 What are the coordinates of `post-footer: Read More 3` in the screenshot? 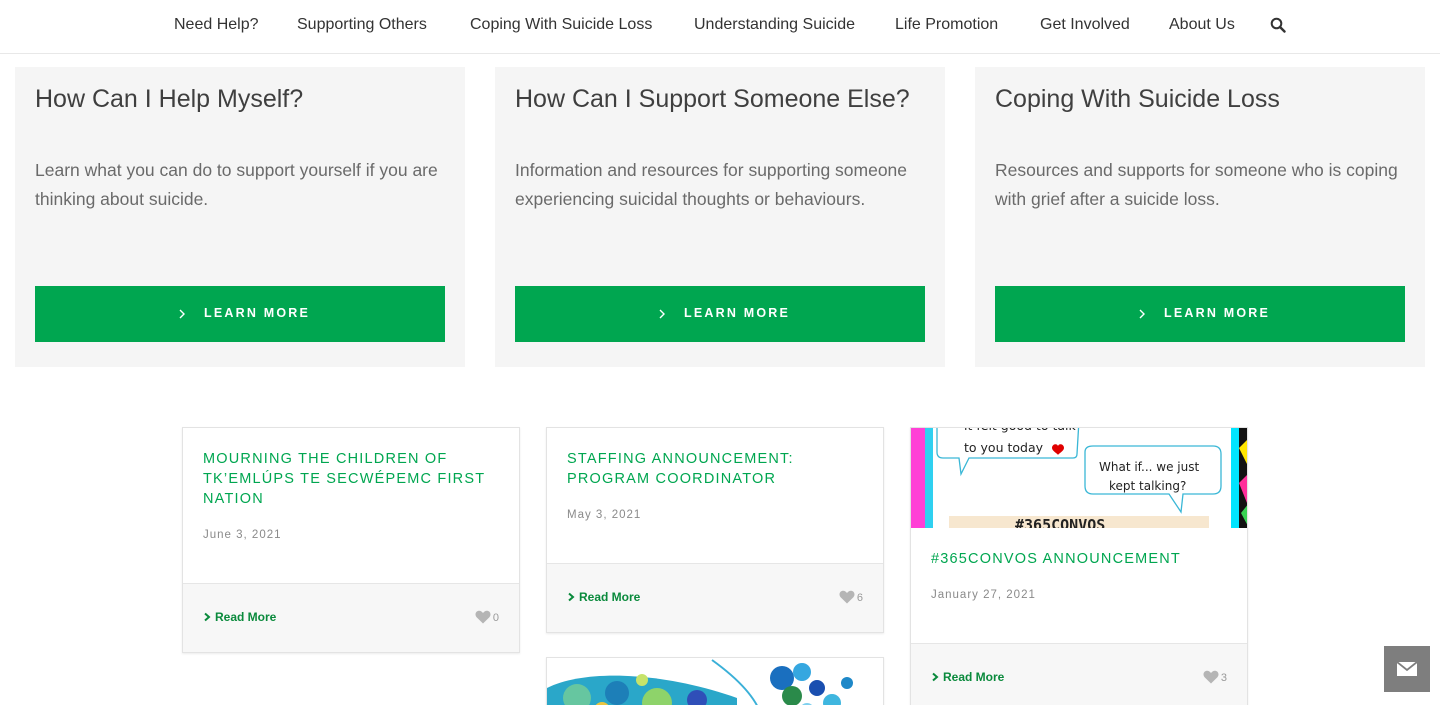 It's located at (1079, 674).